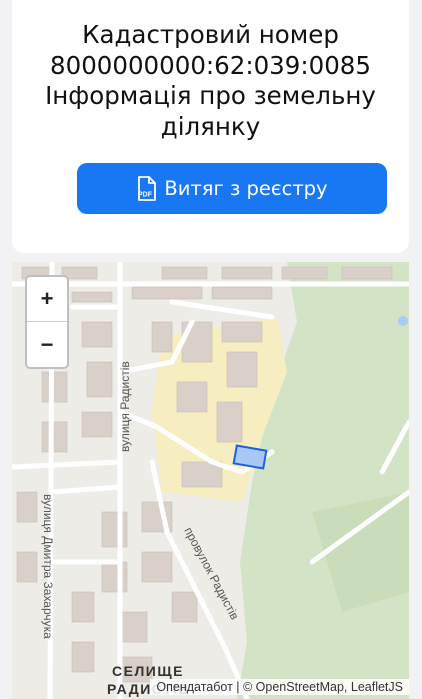 Image resolution: width=422 pixels, height=699 pixels. Describe the element at coordinates (148, 671) in the screenshot. I see `village-label-line1: СЕЛИЩЕ` at that location.